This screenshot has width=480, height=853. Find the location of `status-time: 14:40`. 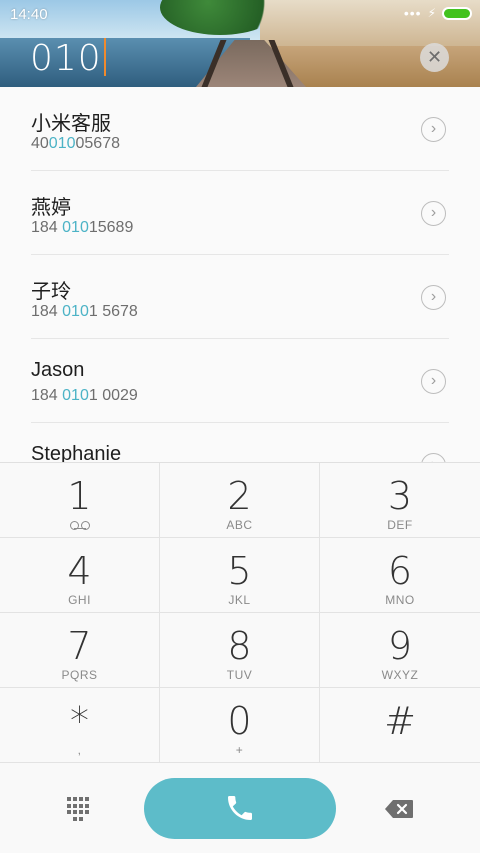

status-time: 14:40 is located at coordinates (29, 14).